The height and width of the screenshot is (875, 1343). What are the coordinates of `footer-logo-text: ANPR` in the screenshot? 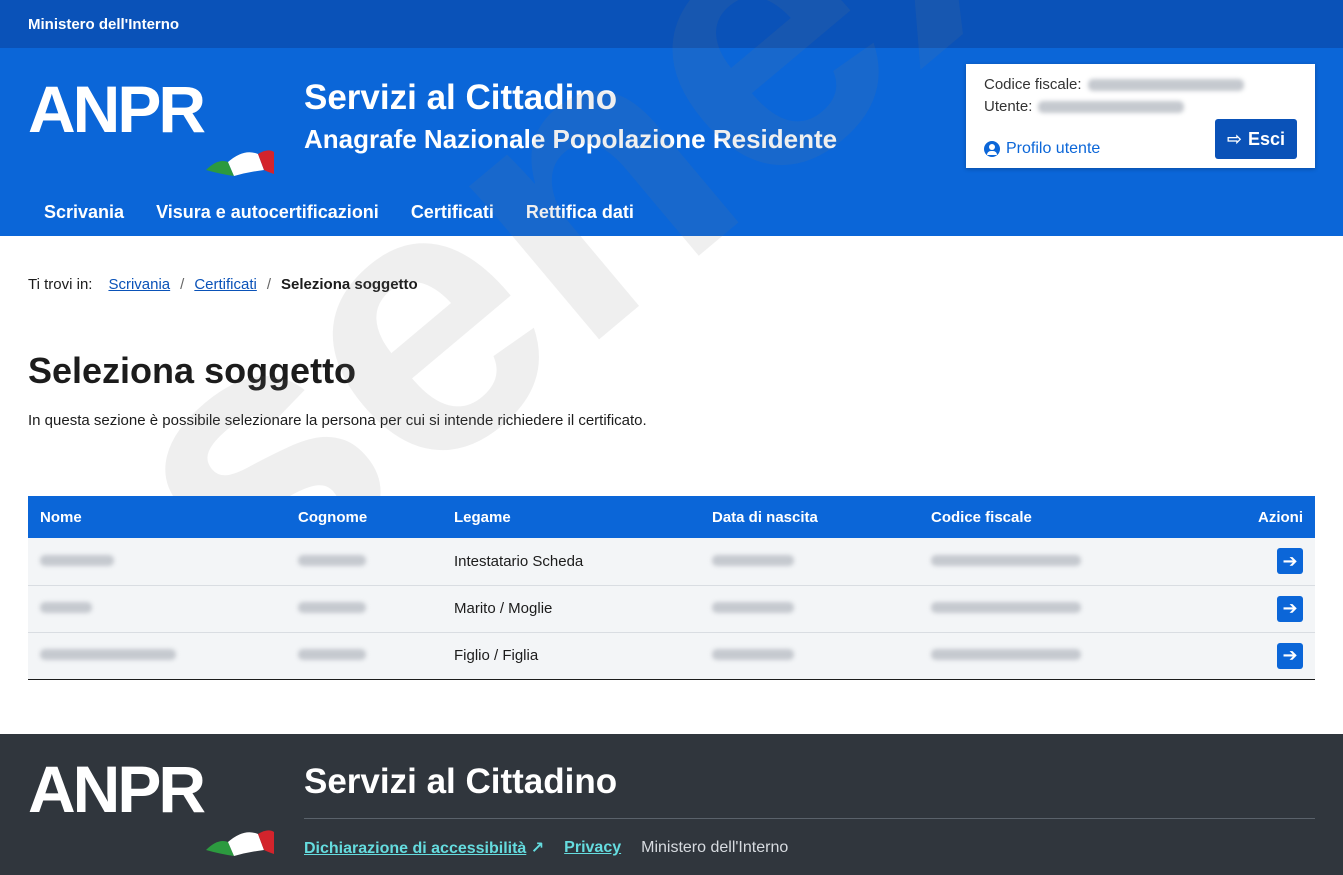 It's located at (117, 789).